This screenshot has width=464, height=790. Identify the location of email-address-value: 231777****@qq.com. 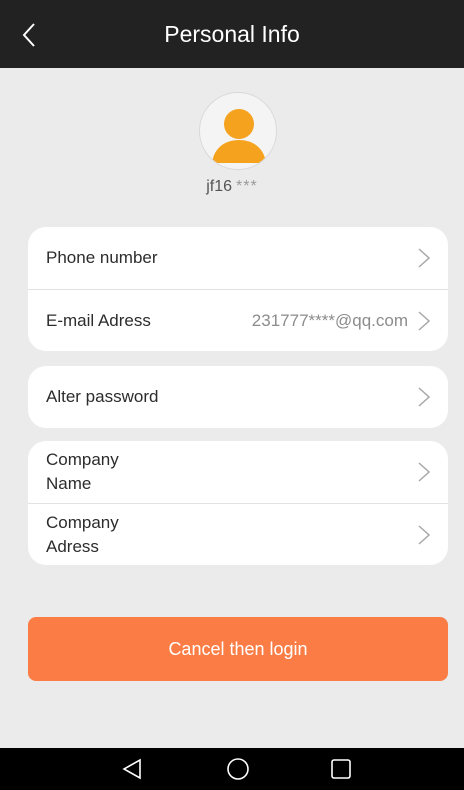
(329, 320).